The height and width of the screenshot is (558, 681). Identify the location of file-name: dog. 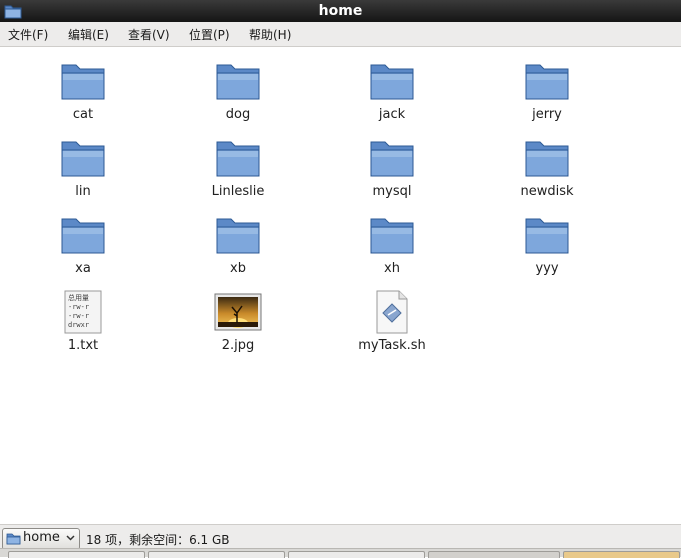
(238, 114).